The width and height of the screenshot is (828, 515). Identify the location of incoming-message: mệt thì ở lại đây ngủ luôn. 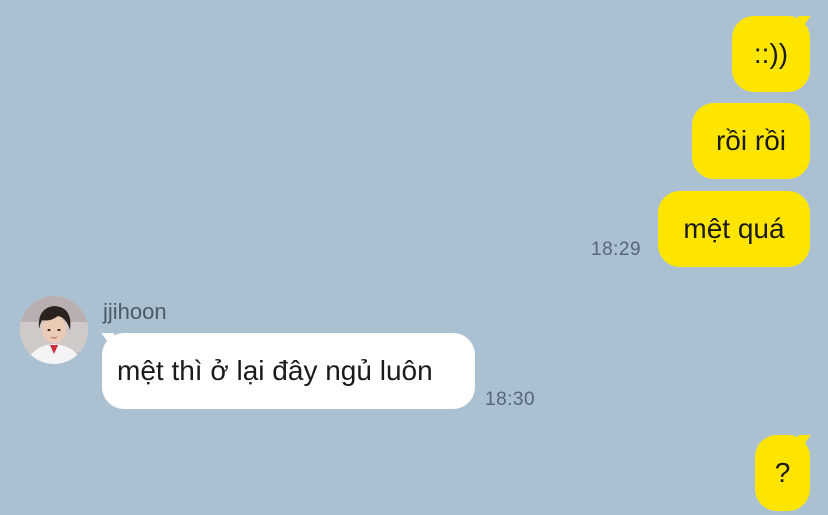
(288, 371).